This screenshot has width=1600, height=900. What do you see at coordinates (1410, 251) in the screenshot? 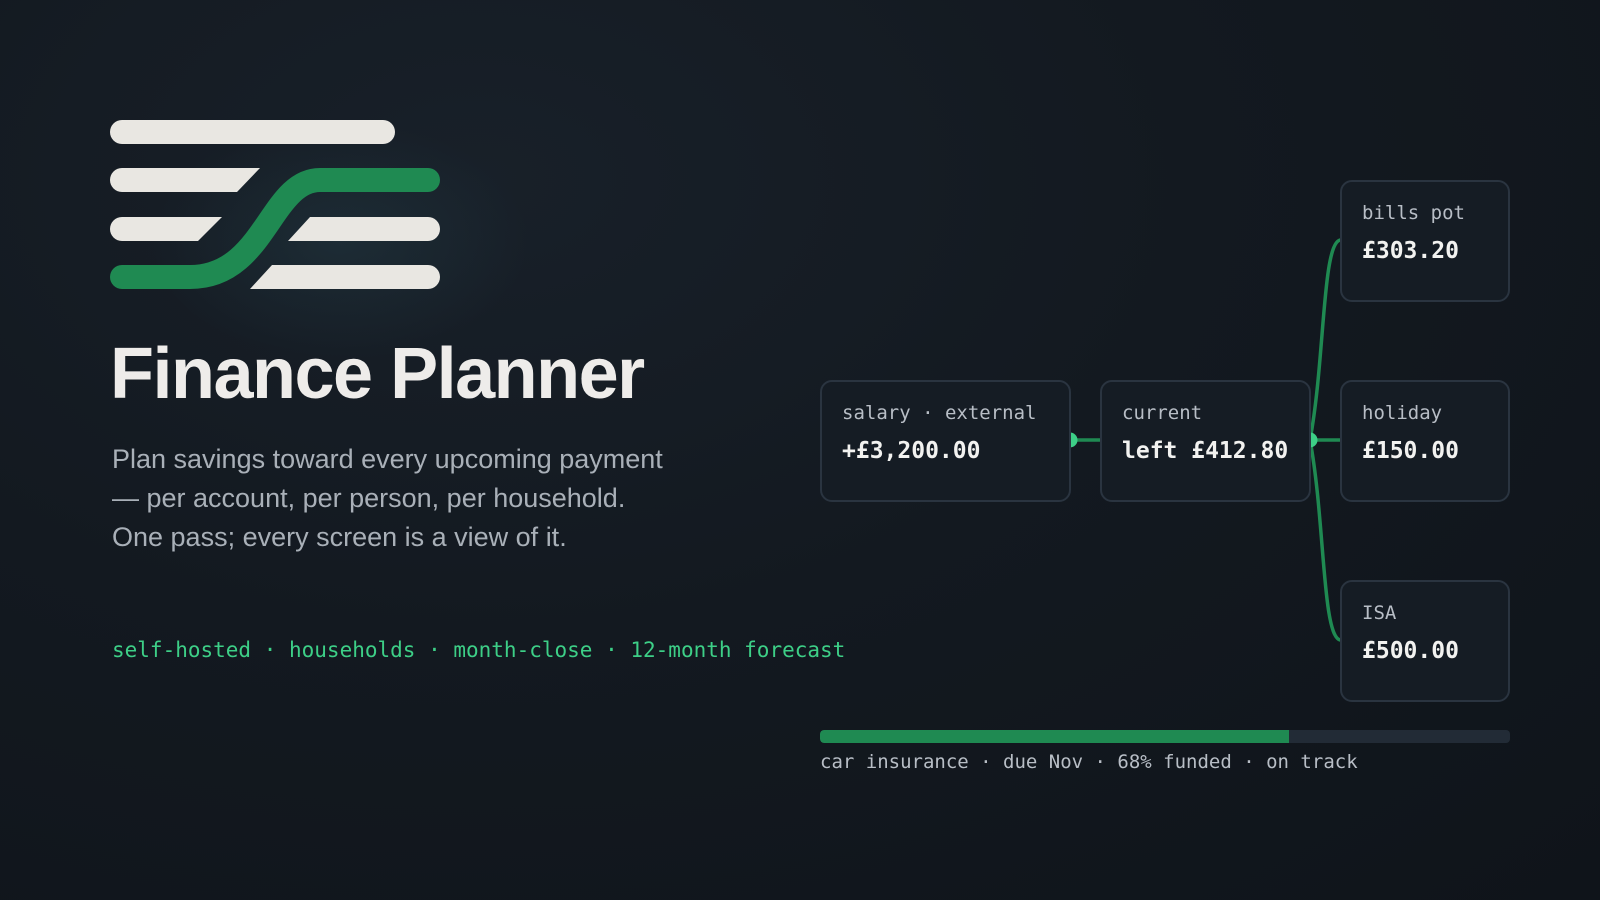
I see `bills-pot-amount: £303.20` at bounding box center [1410, 251].